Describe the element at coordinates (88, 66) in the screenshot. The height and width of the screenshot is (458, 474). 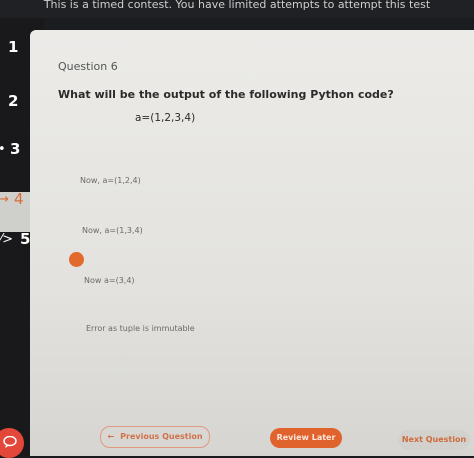
I see `question-number: Question 6` at that location.